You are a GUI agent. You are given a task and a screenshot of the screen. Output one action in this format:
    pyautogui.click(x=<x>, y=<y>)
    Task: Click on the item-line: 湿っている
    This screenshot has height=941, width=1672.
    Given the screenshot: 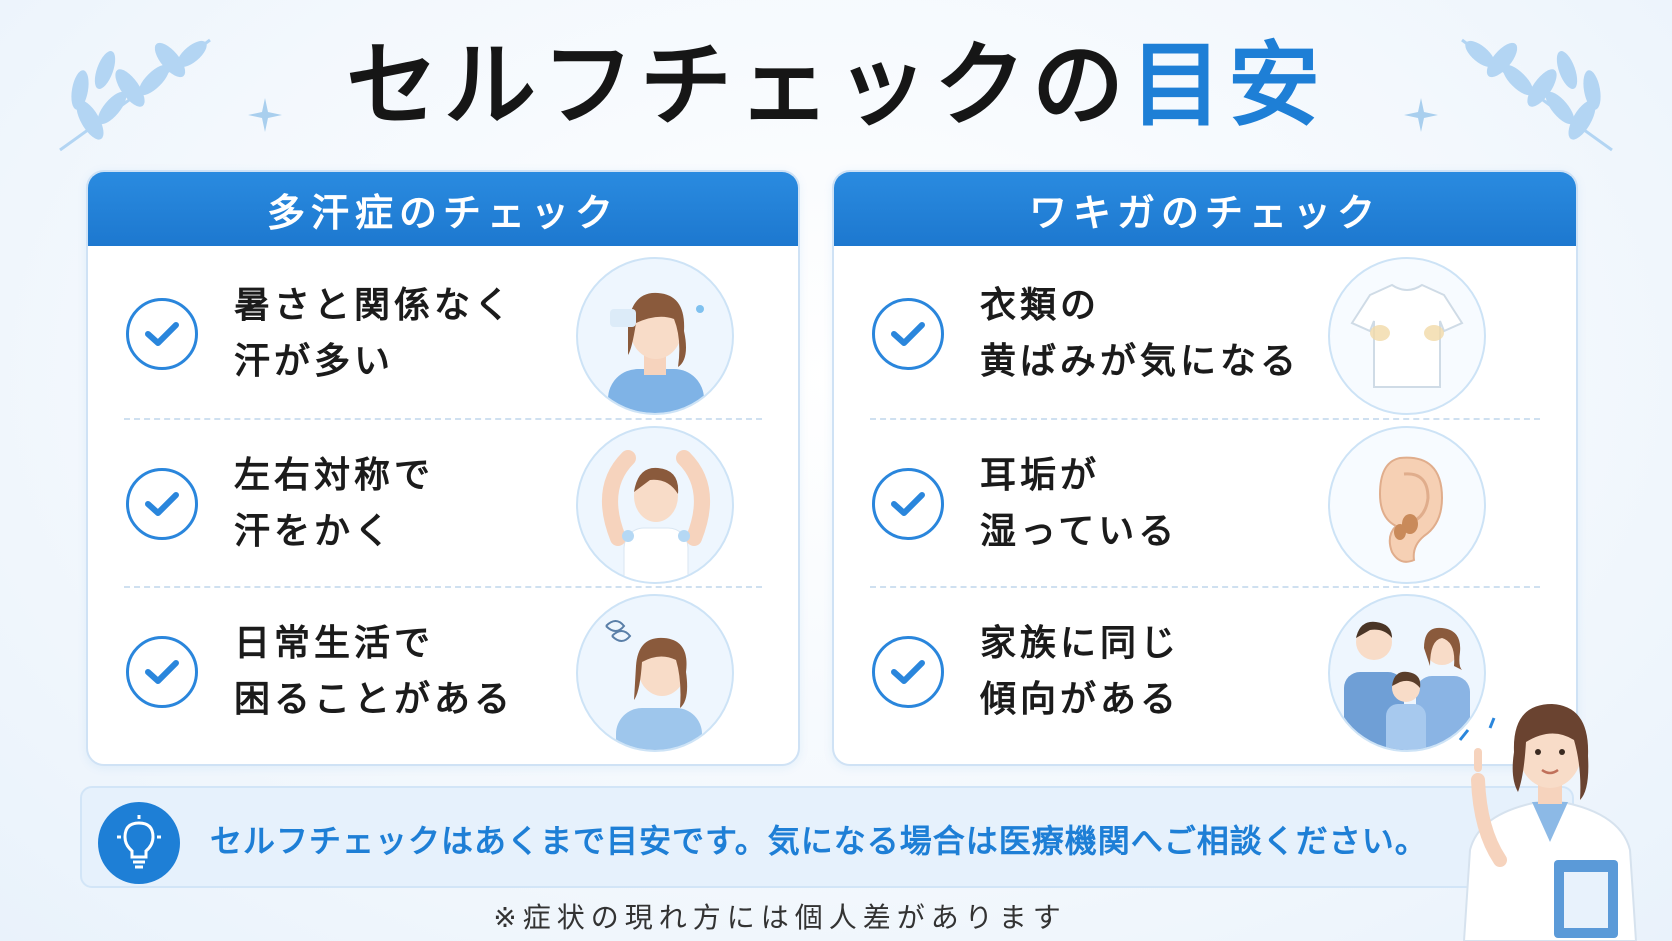 What is the action you would take?
    pyautogui.click(x=1079, y=531)
    